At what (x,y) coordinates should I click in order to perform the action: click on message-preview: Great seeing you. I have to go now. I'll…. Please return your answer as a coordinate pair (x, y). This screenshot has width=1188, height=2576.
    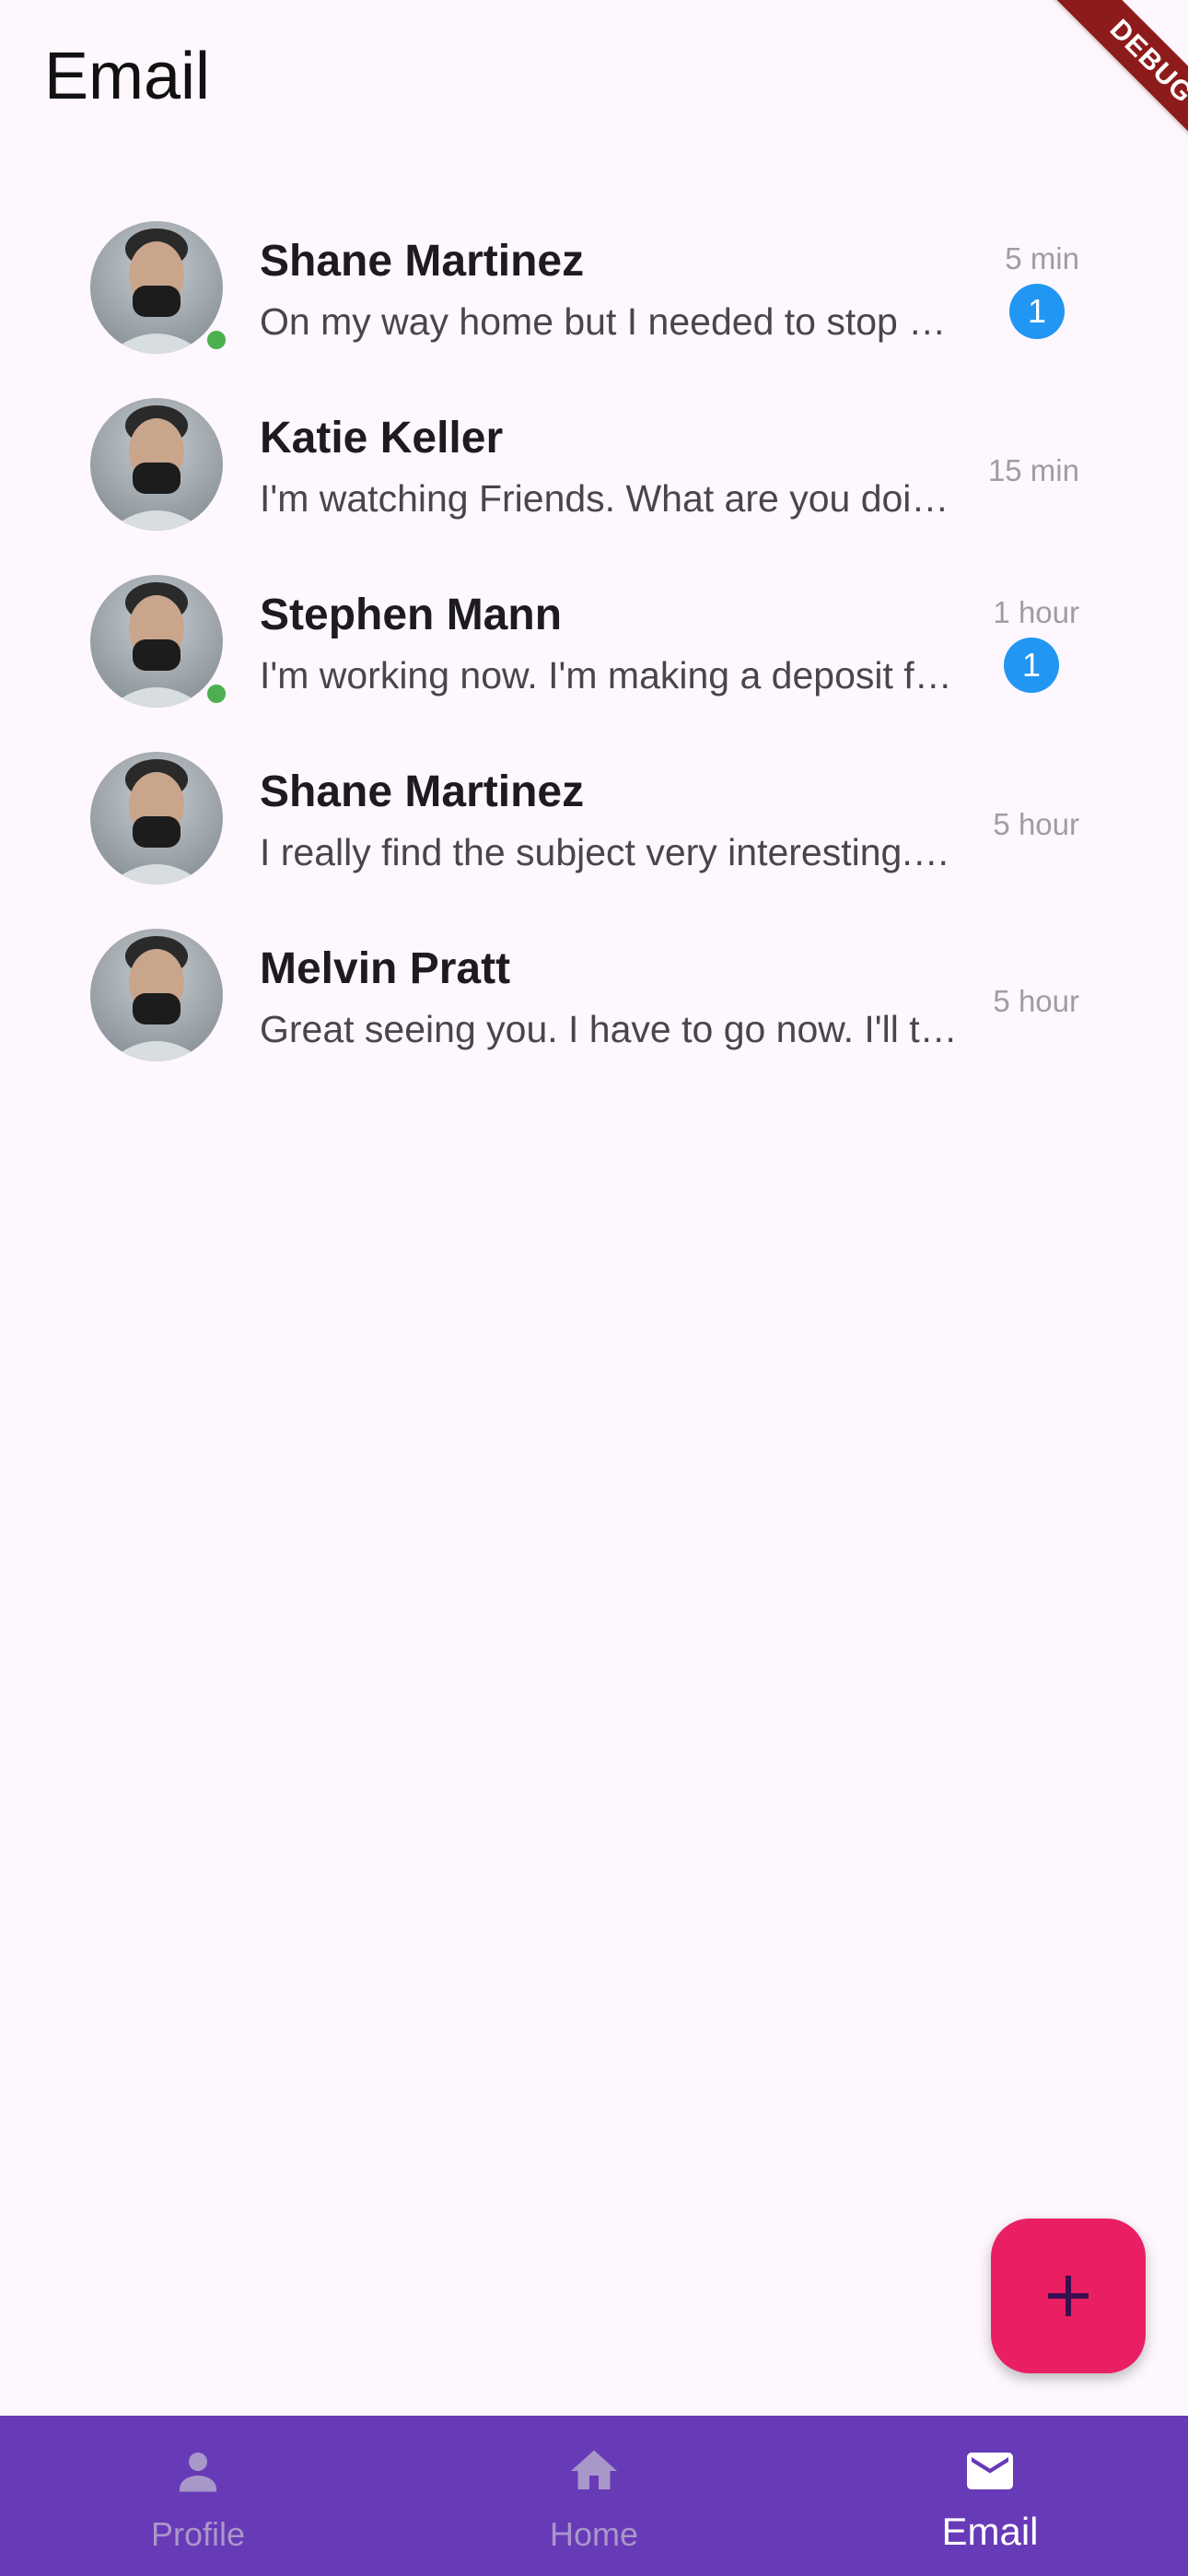
    Looking at the image, I should click on (610, 1029).